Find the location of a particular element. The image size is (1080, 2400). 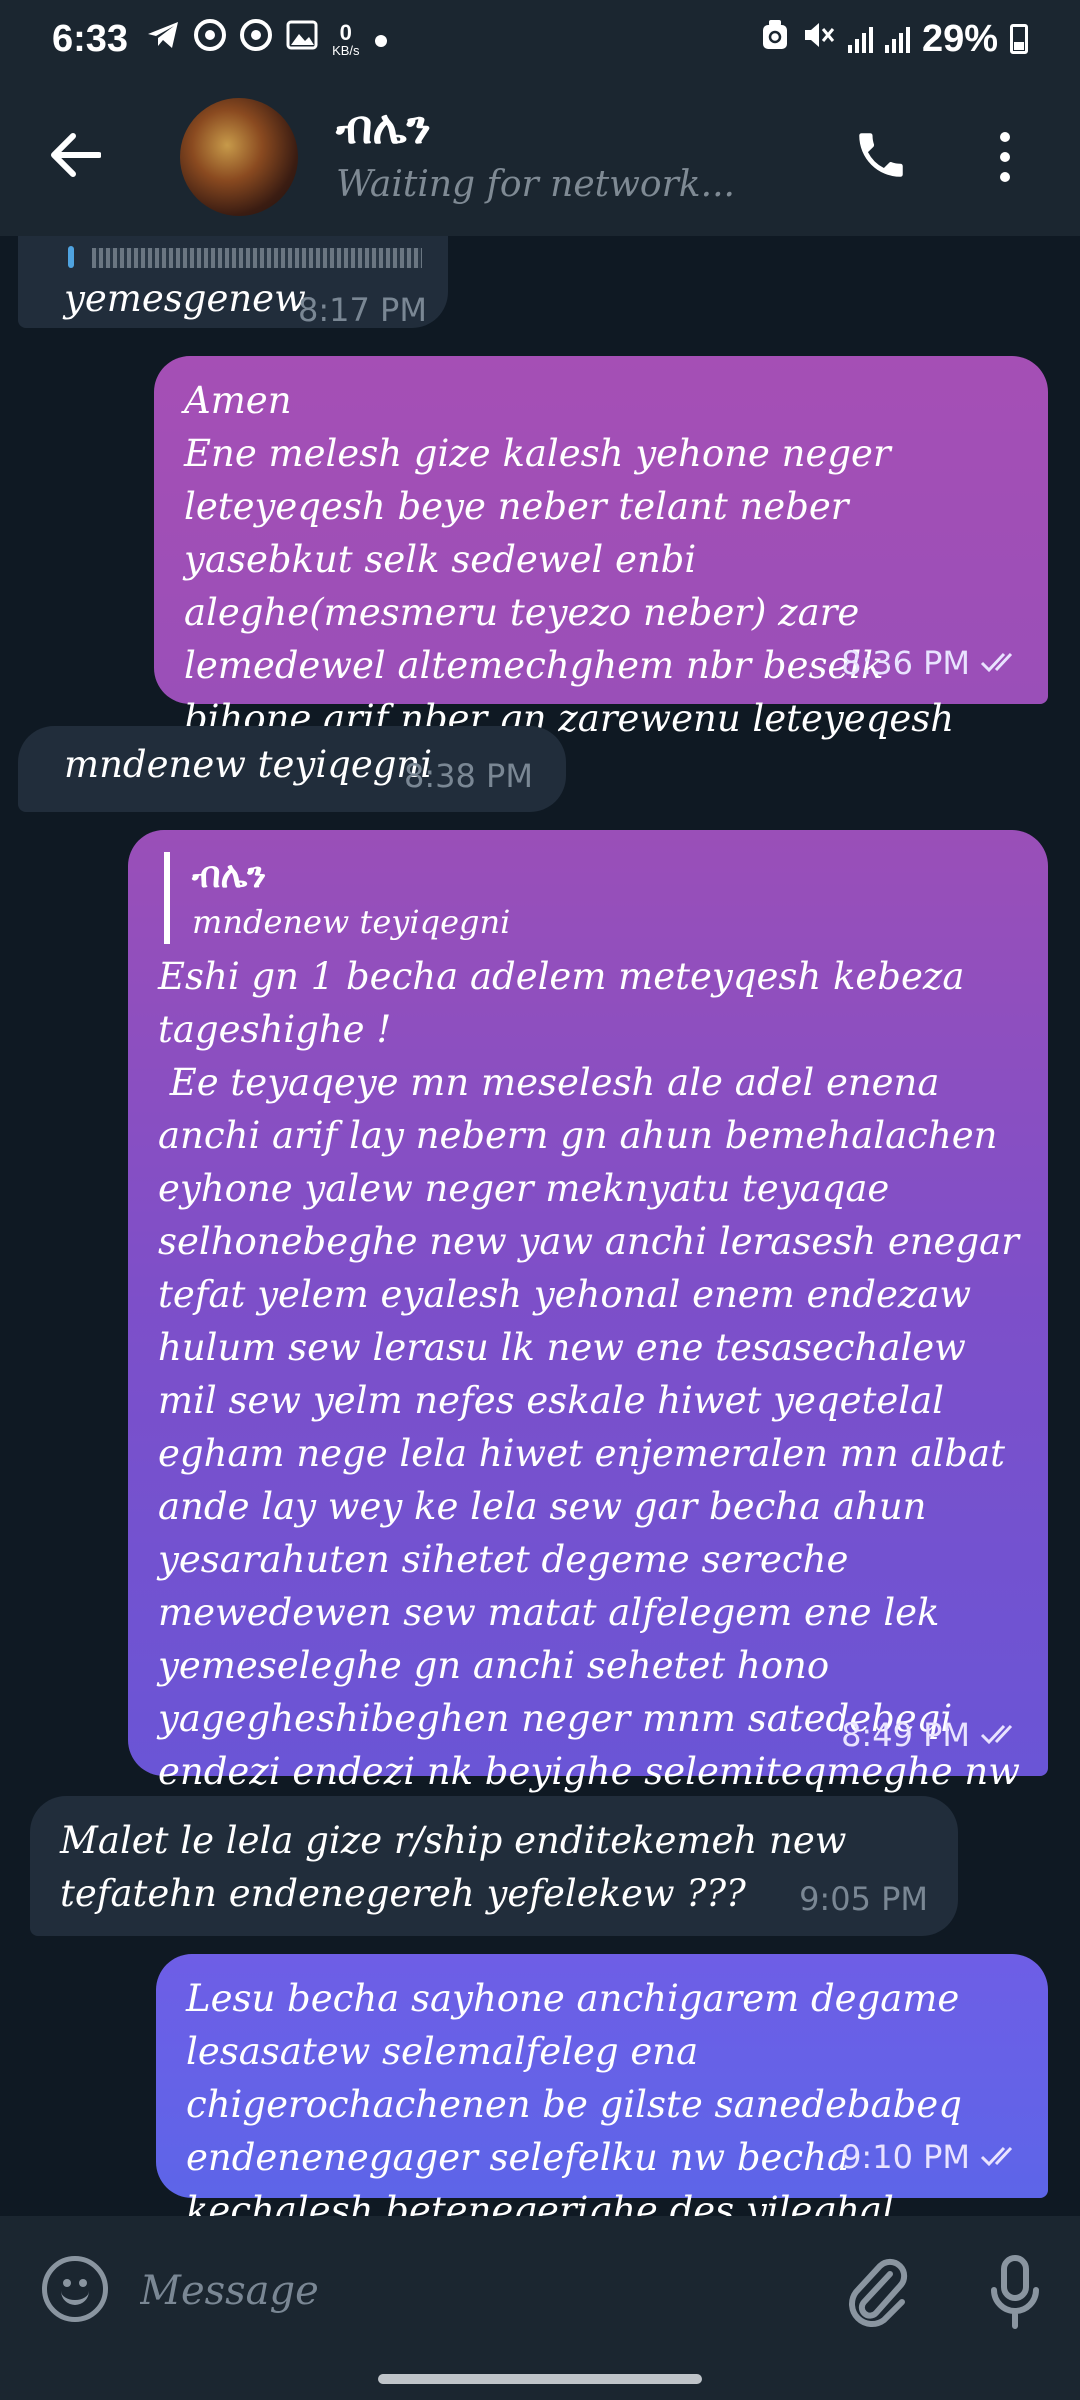

telegram-icon is located at coordinates (163, 39).